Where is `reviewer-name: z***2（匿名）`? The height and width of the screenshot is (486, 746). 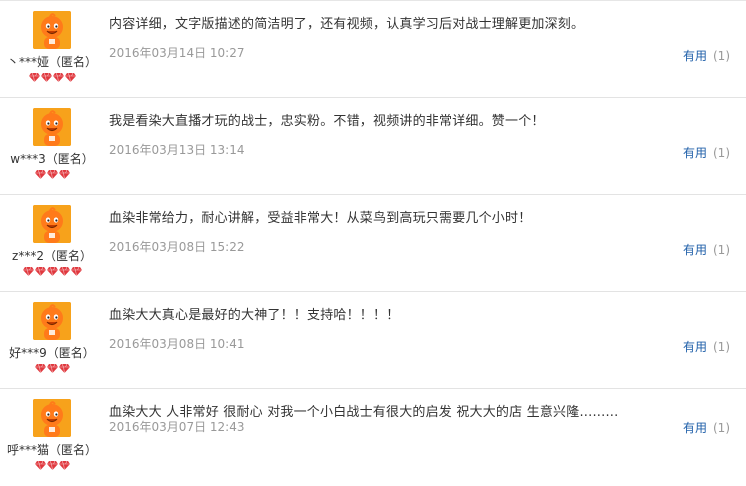 reviewer-name: z***2（匿名） is located at coordinates (52, 256).